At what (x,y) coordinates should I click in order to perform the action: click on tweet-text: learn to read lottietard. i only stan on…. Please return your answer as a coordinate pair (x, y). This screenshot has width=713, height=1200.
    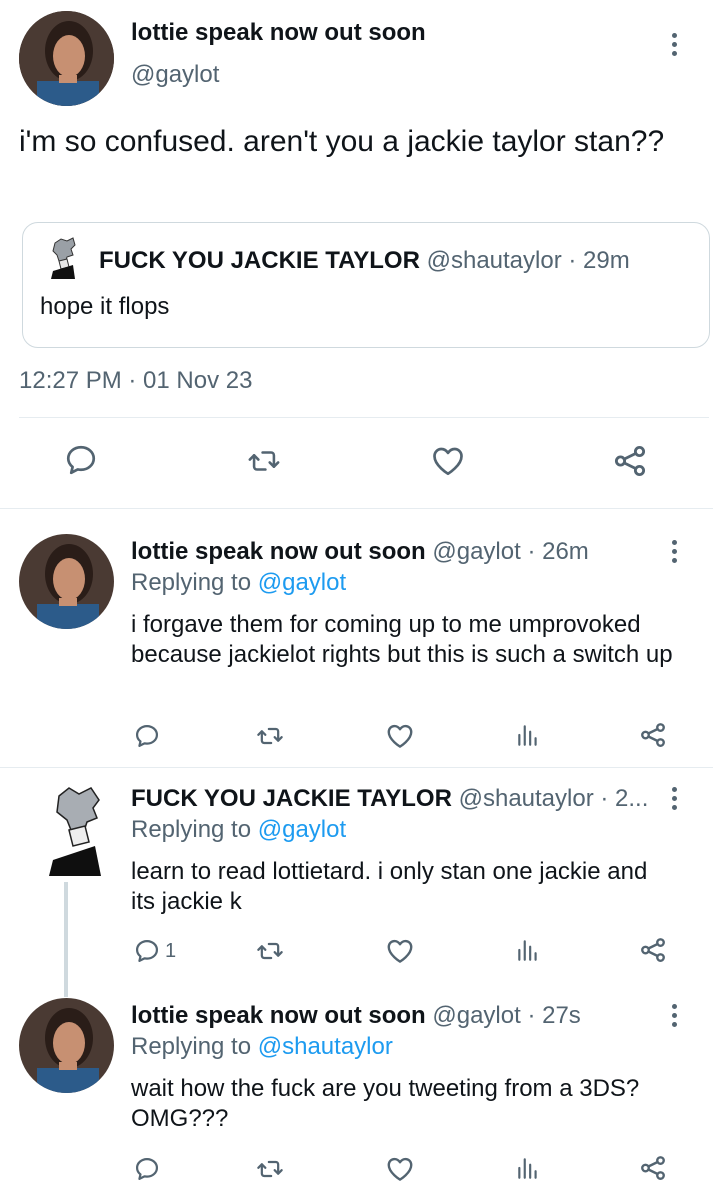
    Looking at the image, I should click on (389, 886).